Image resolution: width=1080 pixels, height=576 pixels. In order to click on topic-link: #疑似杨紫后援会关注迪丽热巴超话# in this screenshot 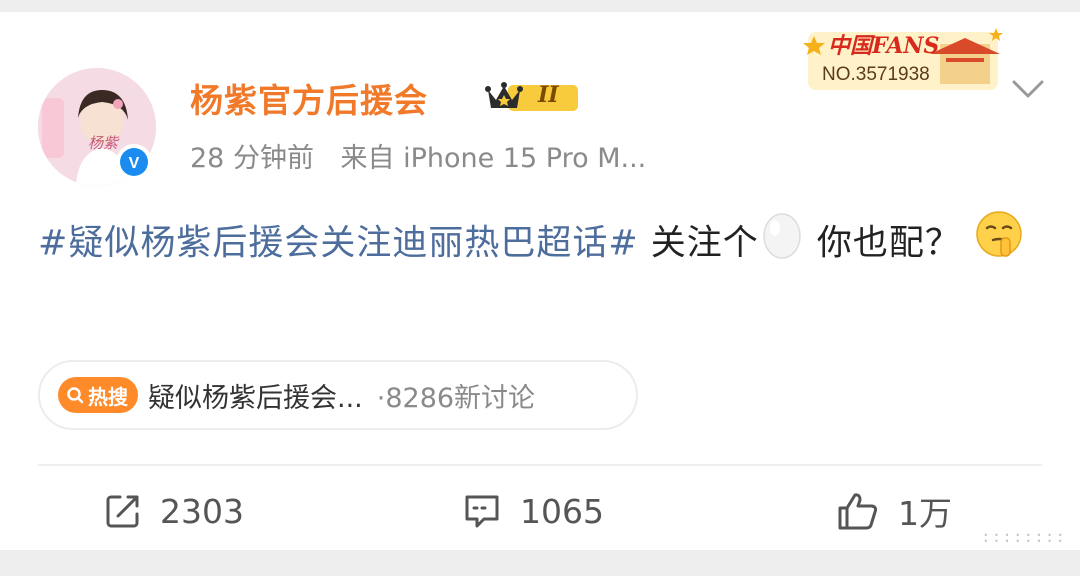, I will do `click(338, 244)`.